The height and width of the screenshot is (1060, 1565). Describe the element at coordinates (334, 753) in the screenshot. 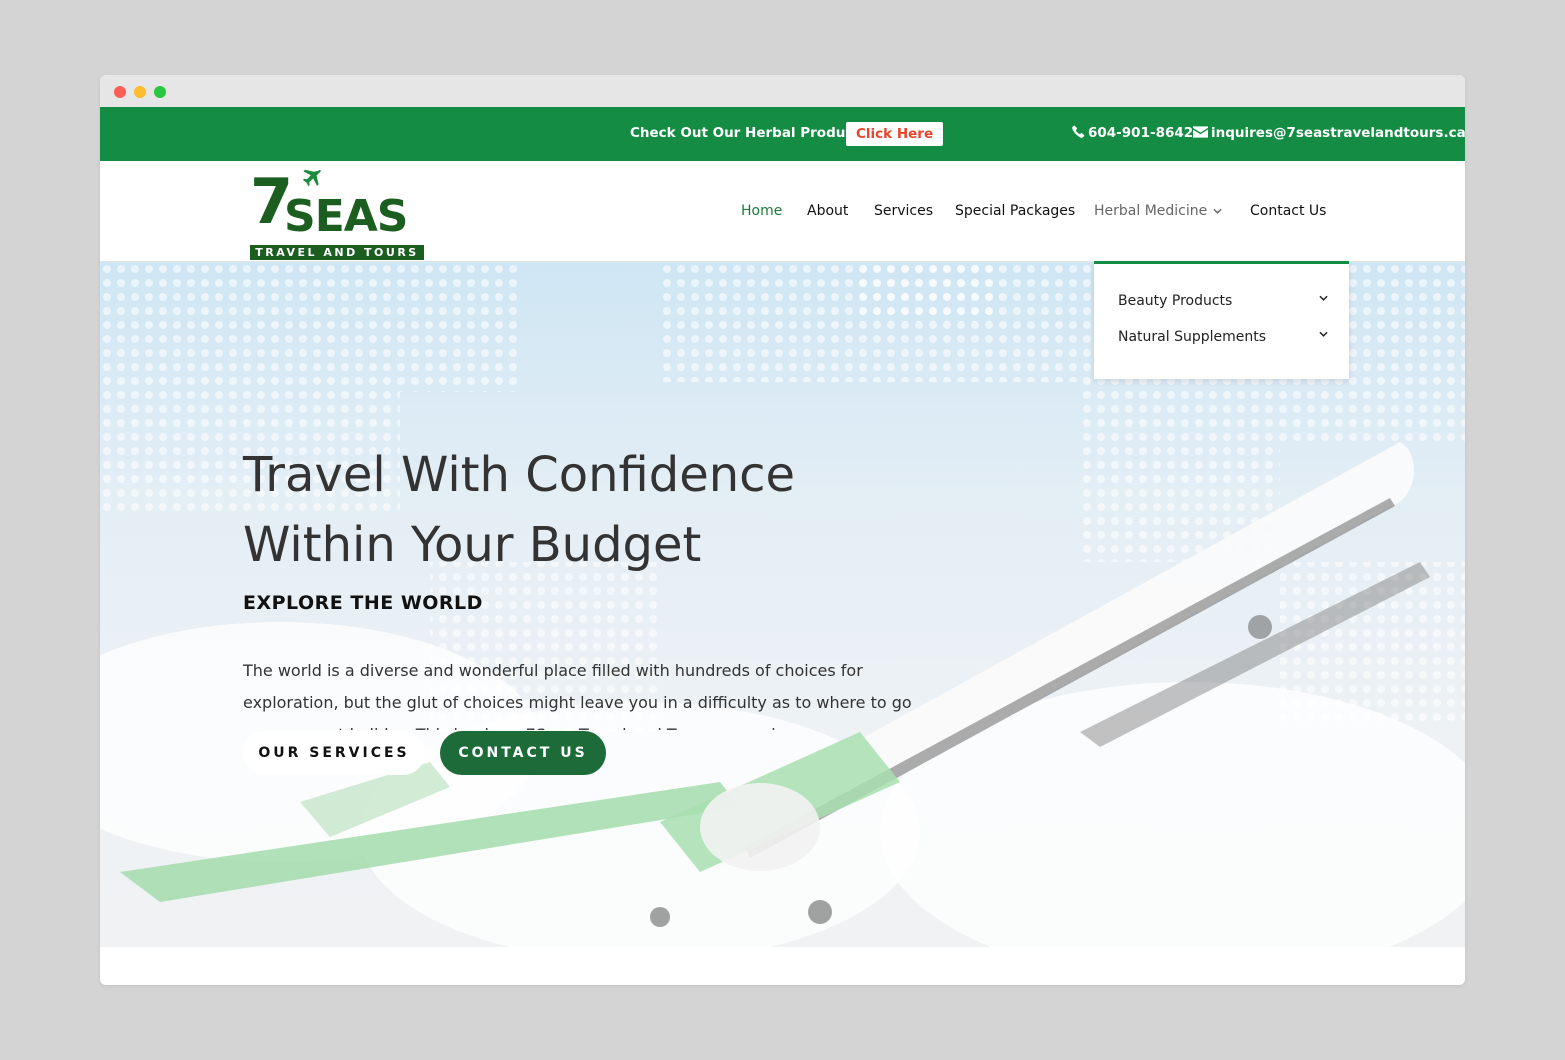

I see `our-services-button: OUR SERVICES` at that location.